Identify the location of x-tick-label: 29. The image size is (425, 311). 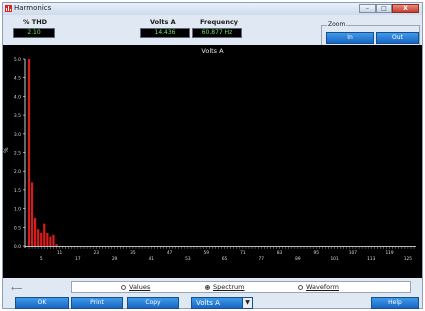
(115, 259).